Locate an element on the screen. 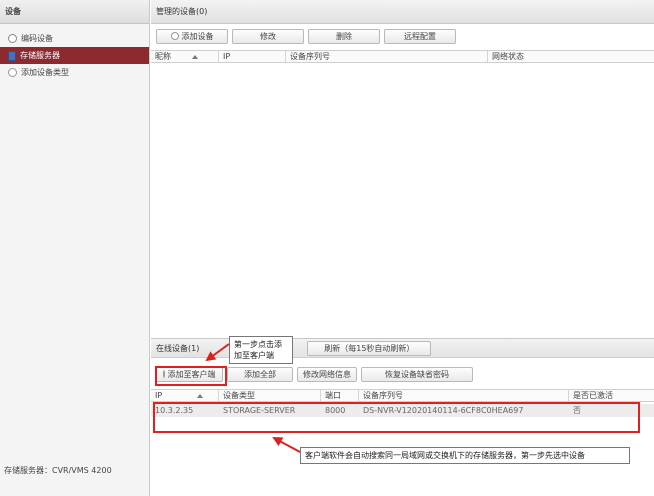 This screenshot has height=496, width=654. sidebar-item-label: 存储服务器 is located at coordinates (40, 55).